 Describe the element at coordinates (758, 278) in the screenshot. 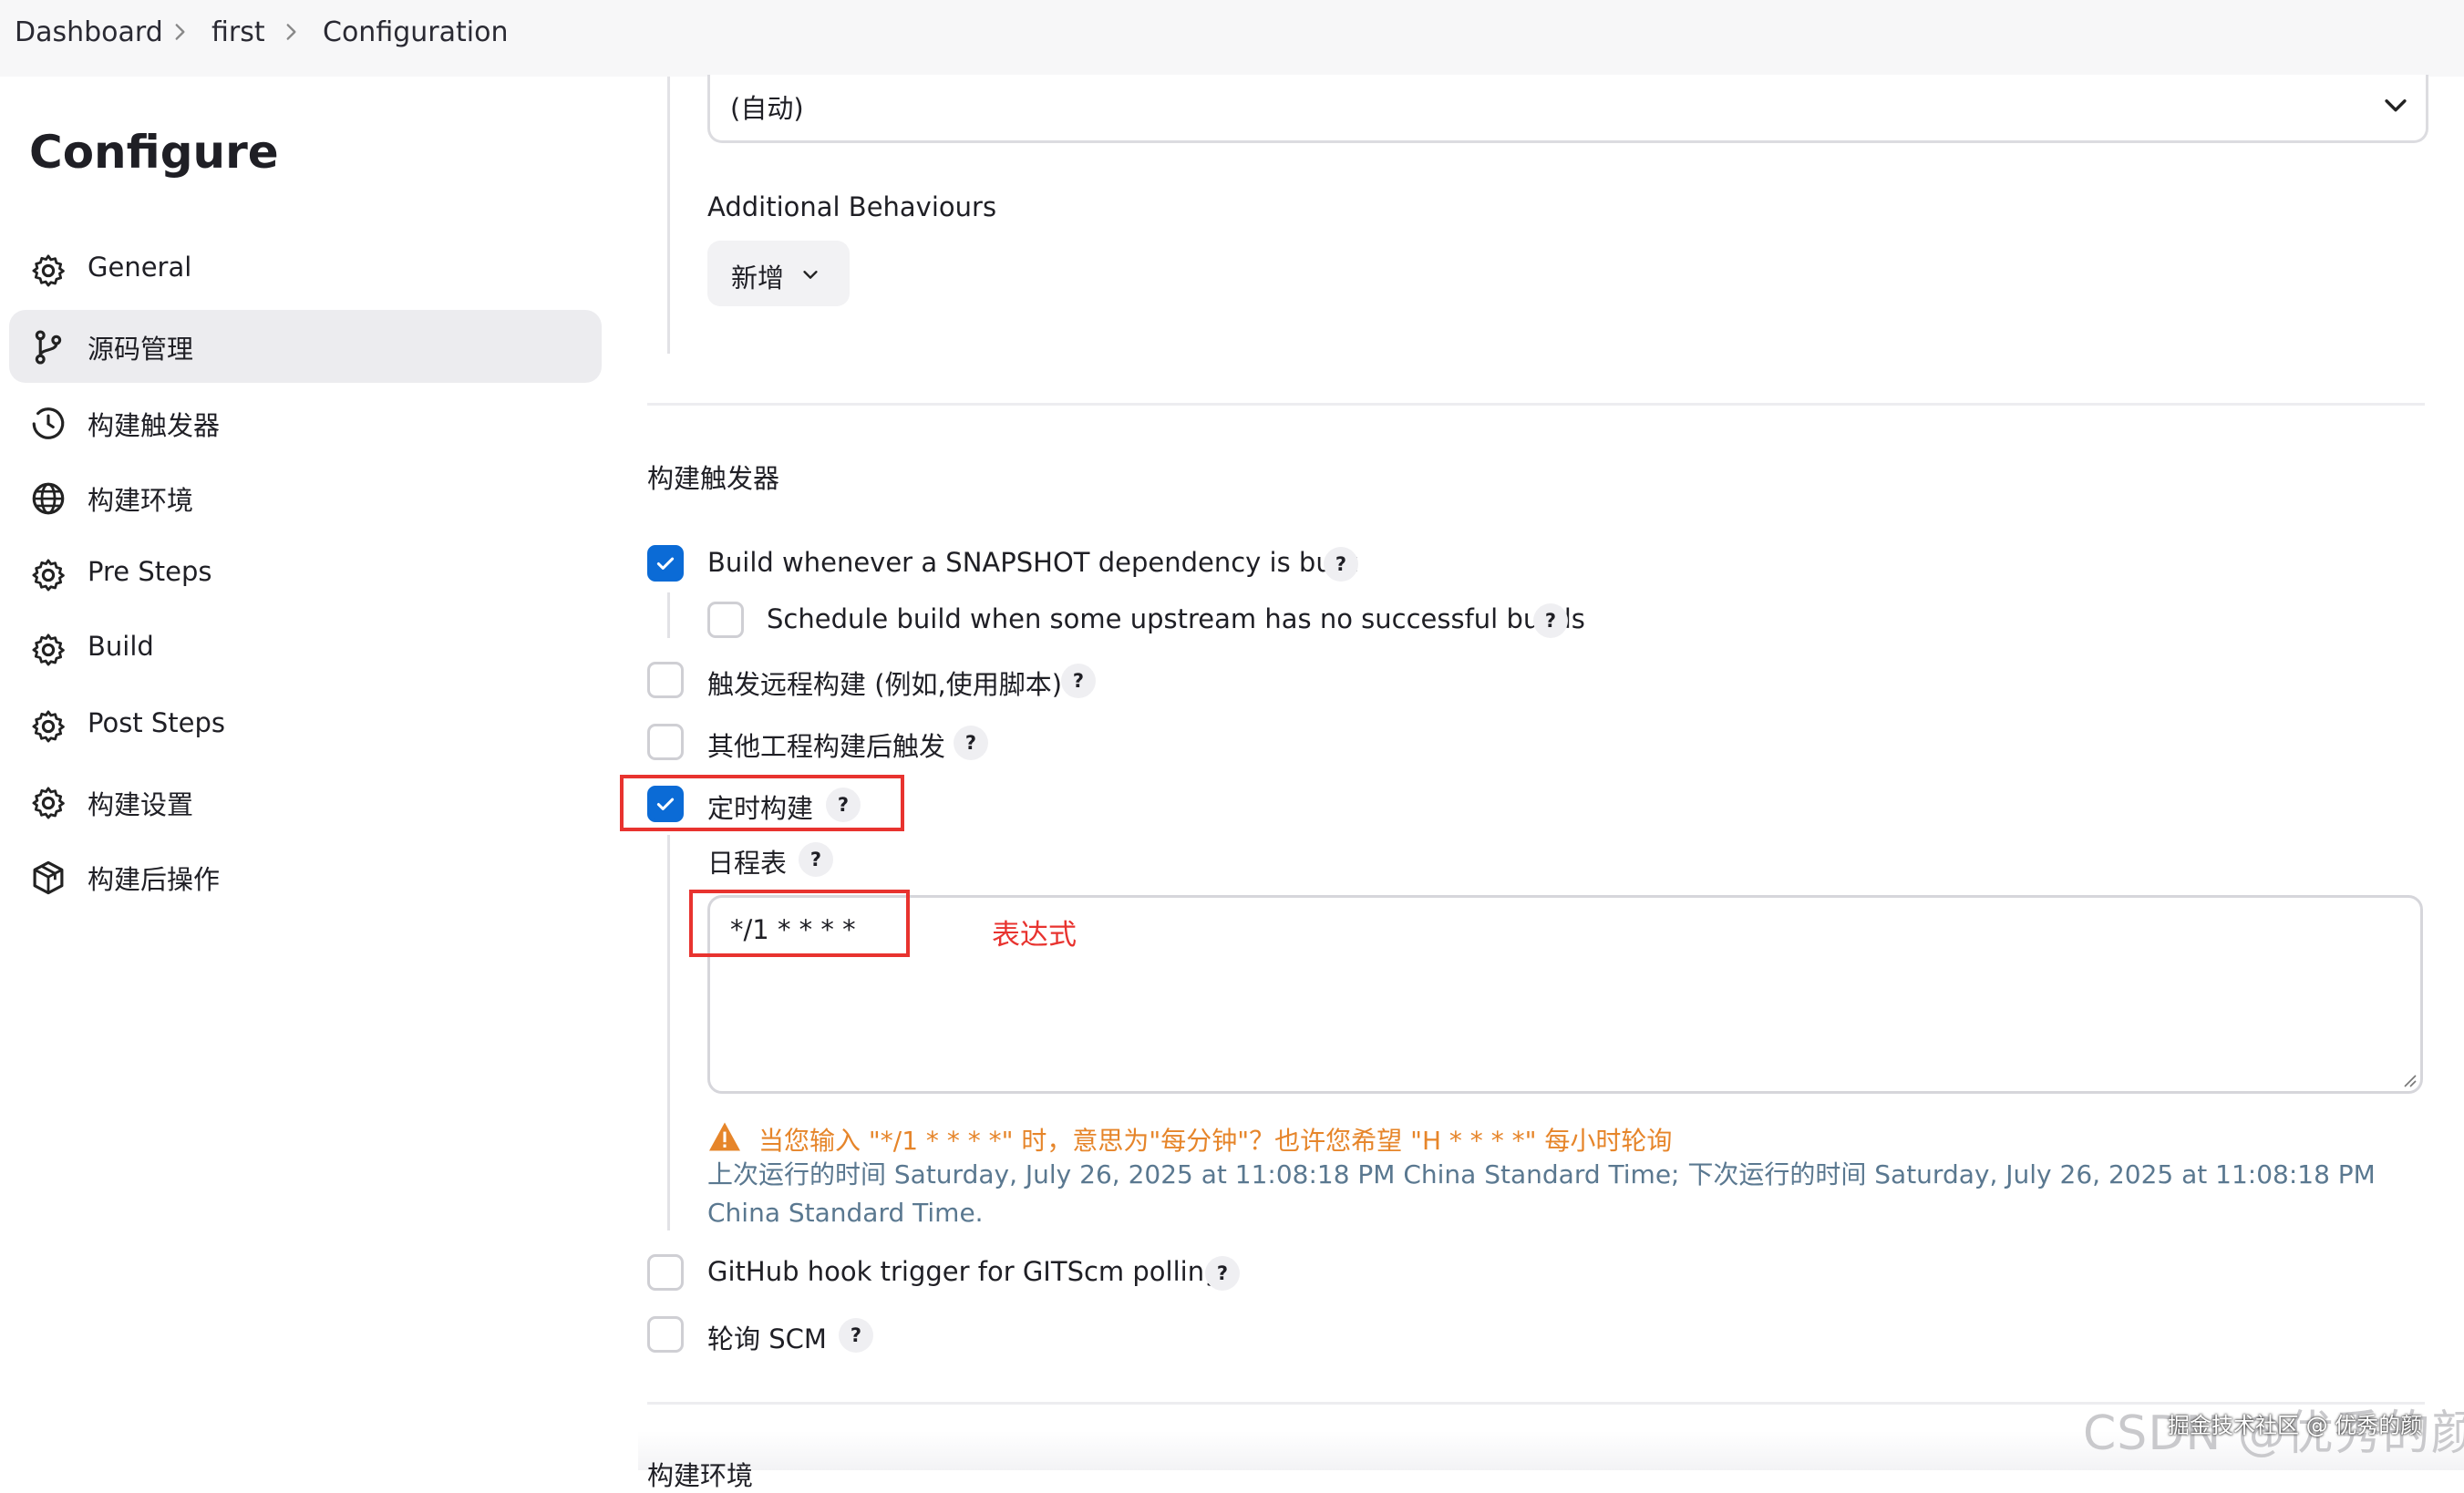

I see `add-button-label: 新增` at that location.